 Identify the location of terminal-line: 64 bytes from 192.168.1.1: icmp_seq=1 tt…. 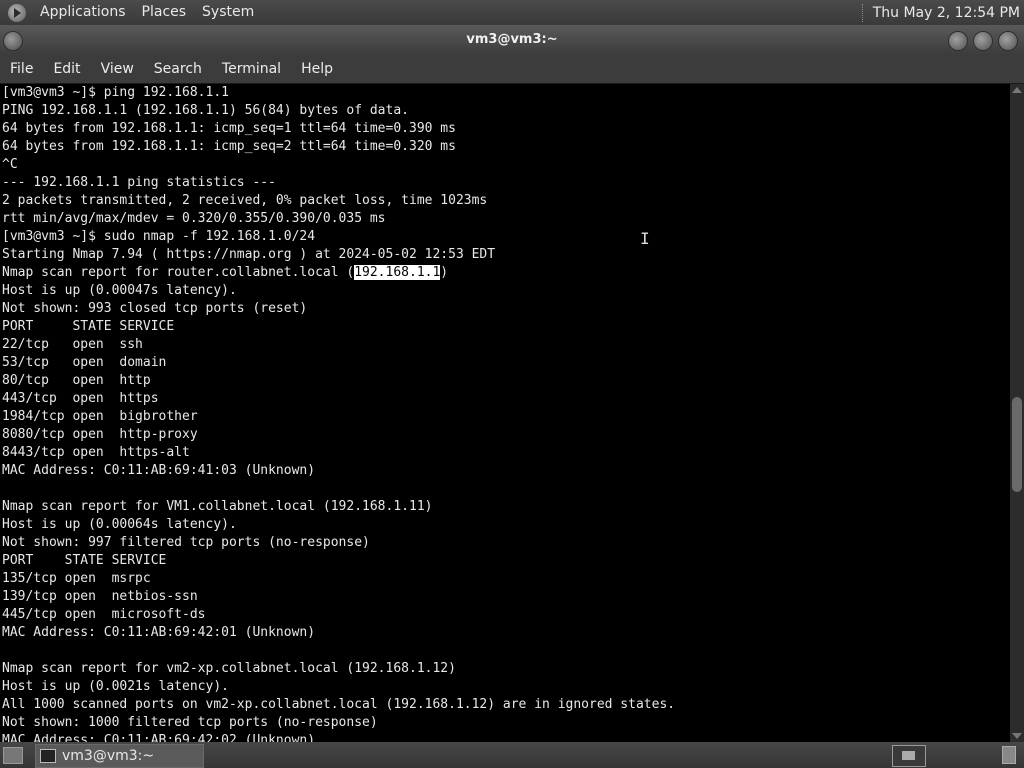
(229, 128).